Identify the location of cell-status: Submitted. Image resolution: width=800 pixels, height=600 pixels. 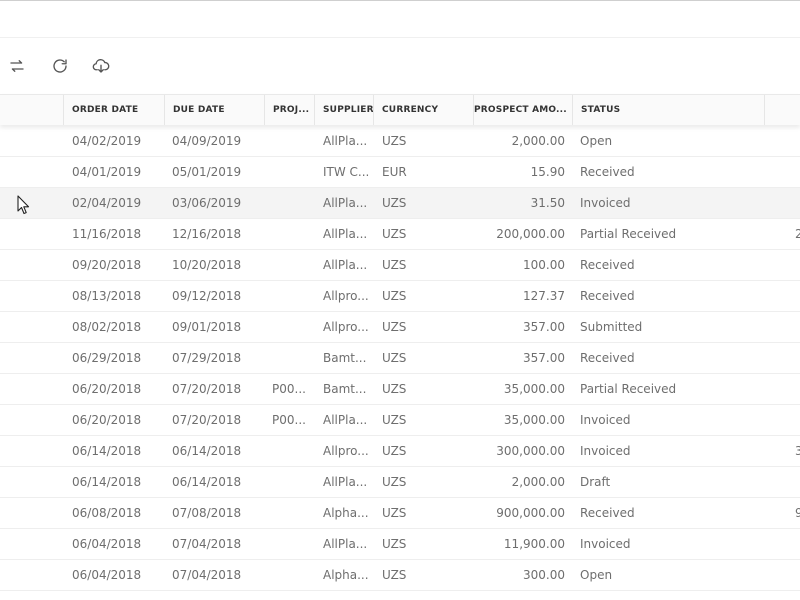
(611, 327).